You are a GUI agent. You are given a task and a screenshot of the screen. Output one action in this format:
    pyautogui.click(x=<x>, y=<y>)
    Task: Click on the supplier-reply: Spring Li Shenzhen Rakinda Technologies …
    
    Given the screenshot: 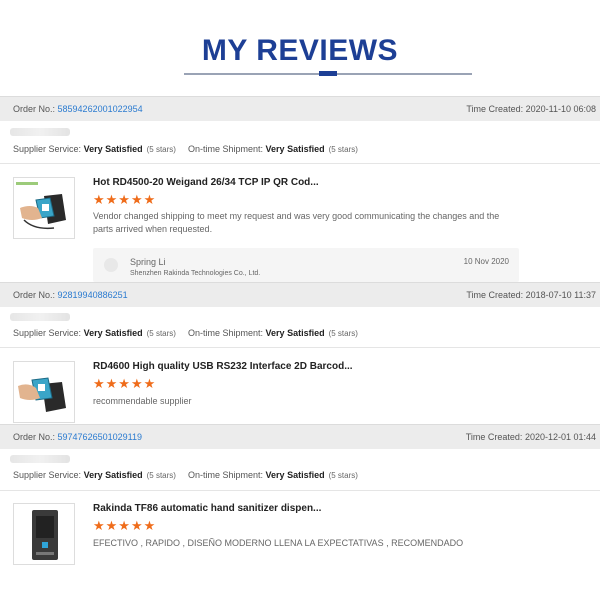 What is the action you would take?
    pyautogui.click(x=306, y=265)
    